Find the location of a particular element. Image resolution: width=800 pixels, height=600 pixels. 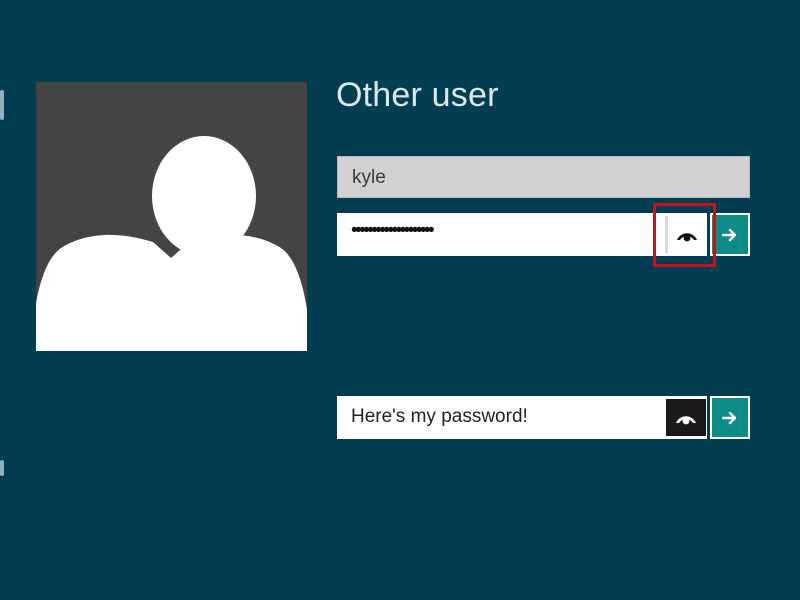

edge-fragment-top is located at coordinates (2, 105).